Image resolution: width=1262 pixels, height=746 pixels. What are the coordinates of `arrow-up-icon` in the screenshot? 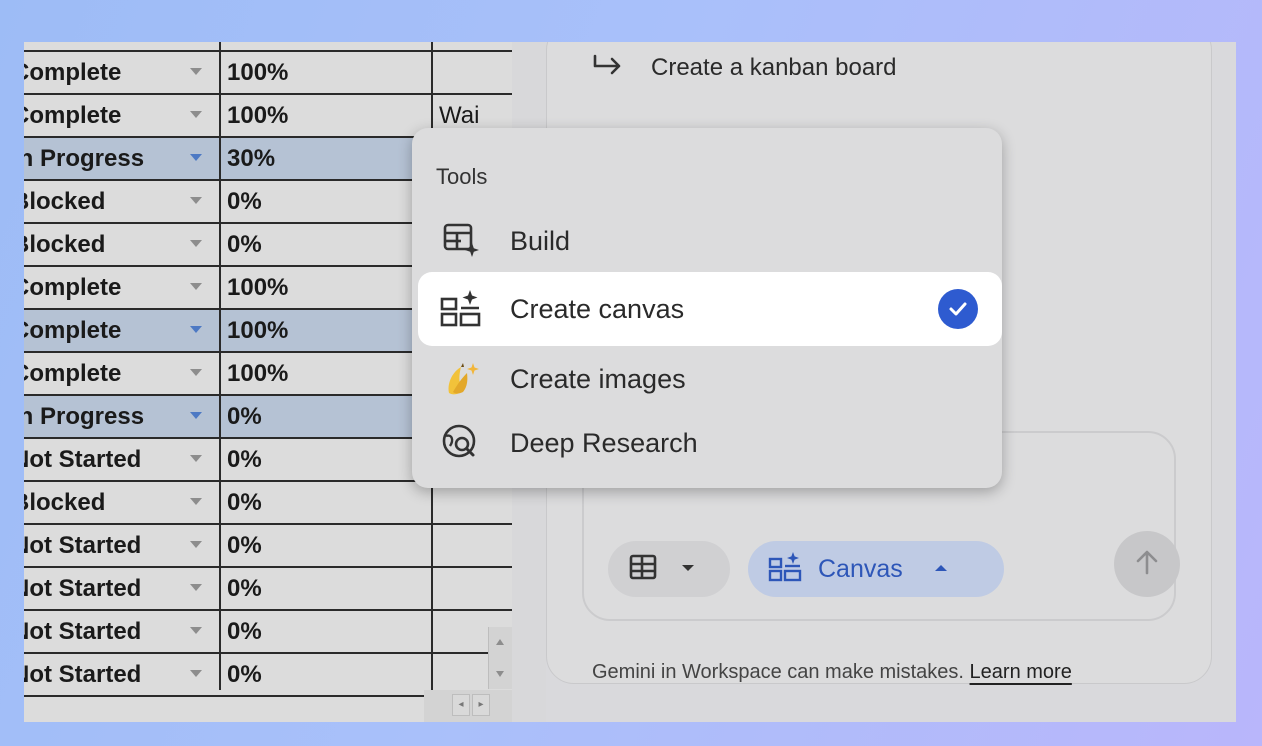 It's located at (1147, 564).